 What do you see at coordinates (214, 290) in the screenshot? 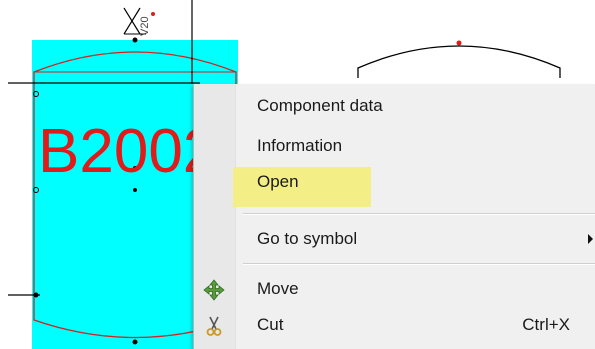
I see `move-arrows-icon` at bounding box center [214, 290].